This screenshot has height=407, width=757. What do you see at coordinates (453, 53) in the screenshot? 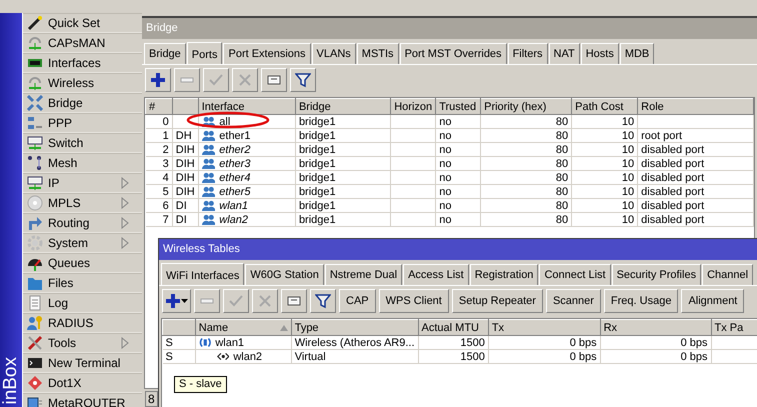
I see `tab: Port MST Overrides` at bounding box center [453, 53].